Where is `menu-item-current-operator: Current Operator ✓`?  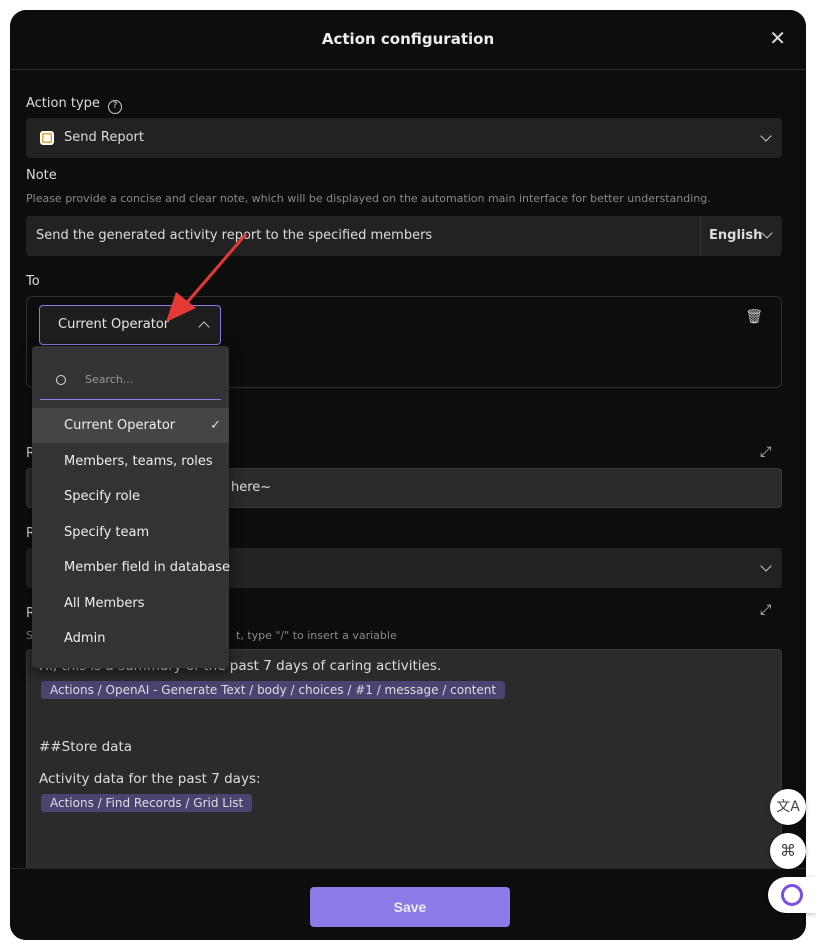
menu-item-current-operator: Current Operator ✓ is located at coordinates (130, 425).